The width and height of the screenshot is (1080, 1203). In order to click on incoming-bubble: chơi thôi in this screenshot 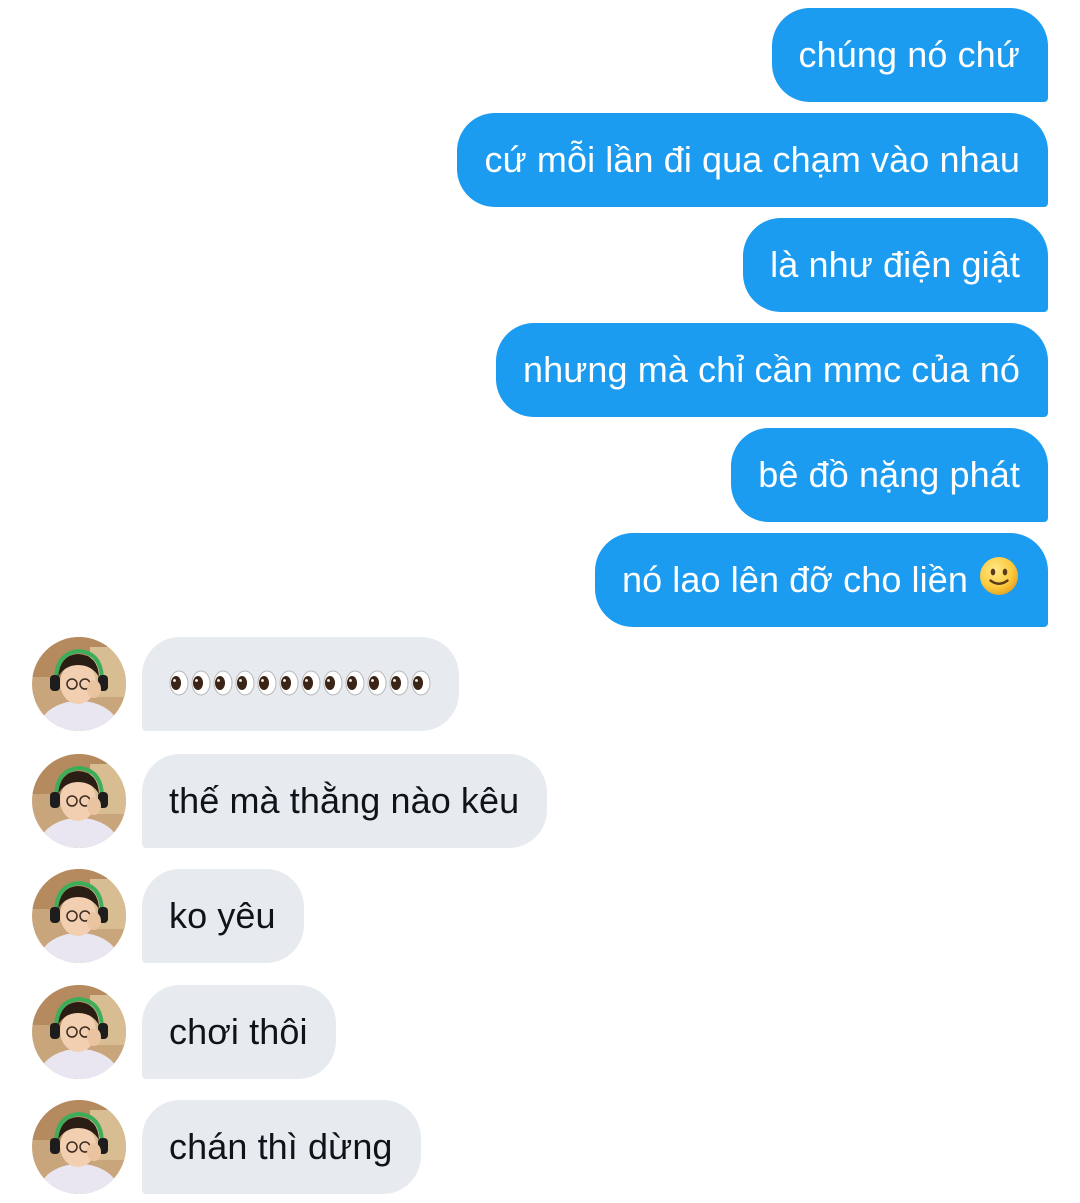, I will do `click(239, 1032)`.